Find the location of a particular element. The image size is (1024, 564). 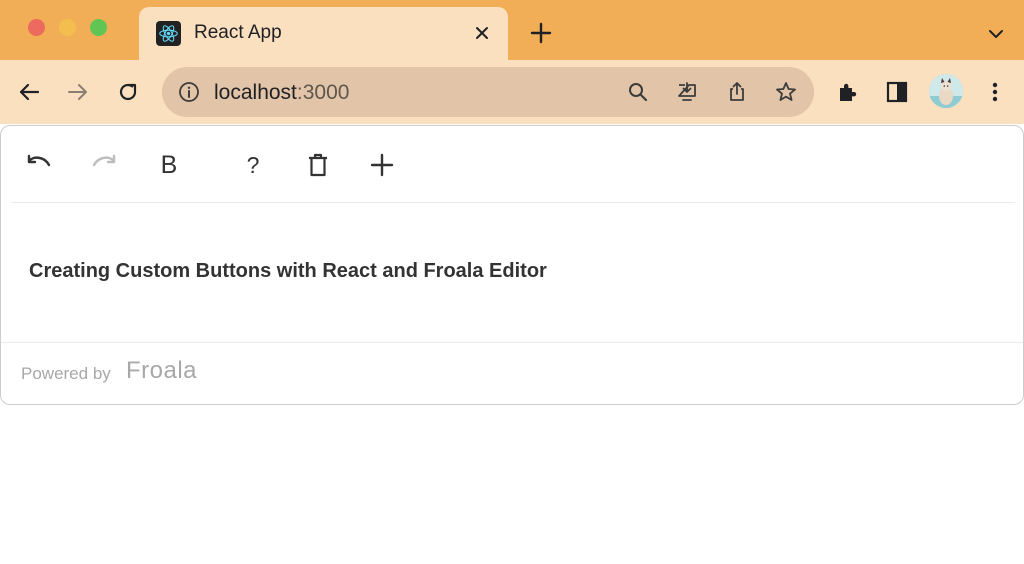

side-panel-icon is located at coordinates (897, 92).